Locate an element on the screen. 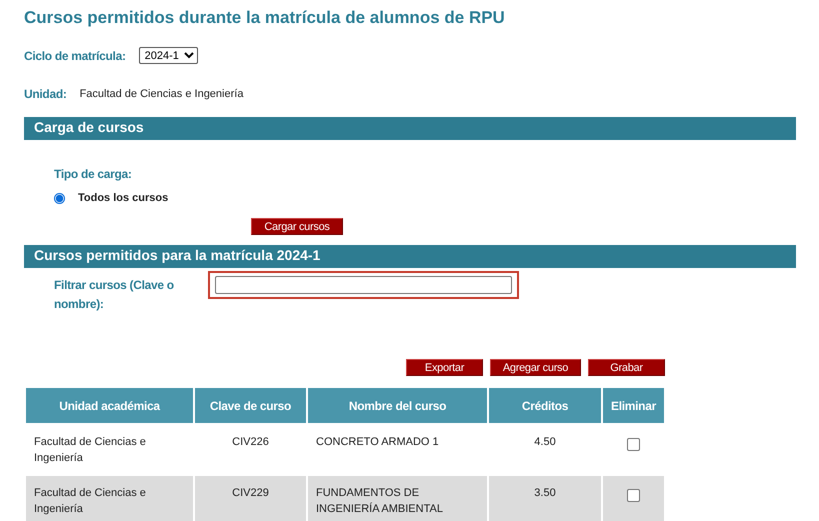  table-cell: FUNDAMENTOS DE INGENIERÍA AMBIENTAL is located at coordinates (397, 498).